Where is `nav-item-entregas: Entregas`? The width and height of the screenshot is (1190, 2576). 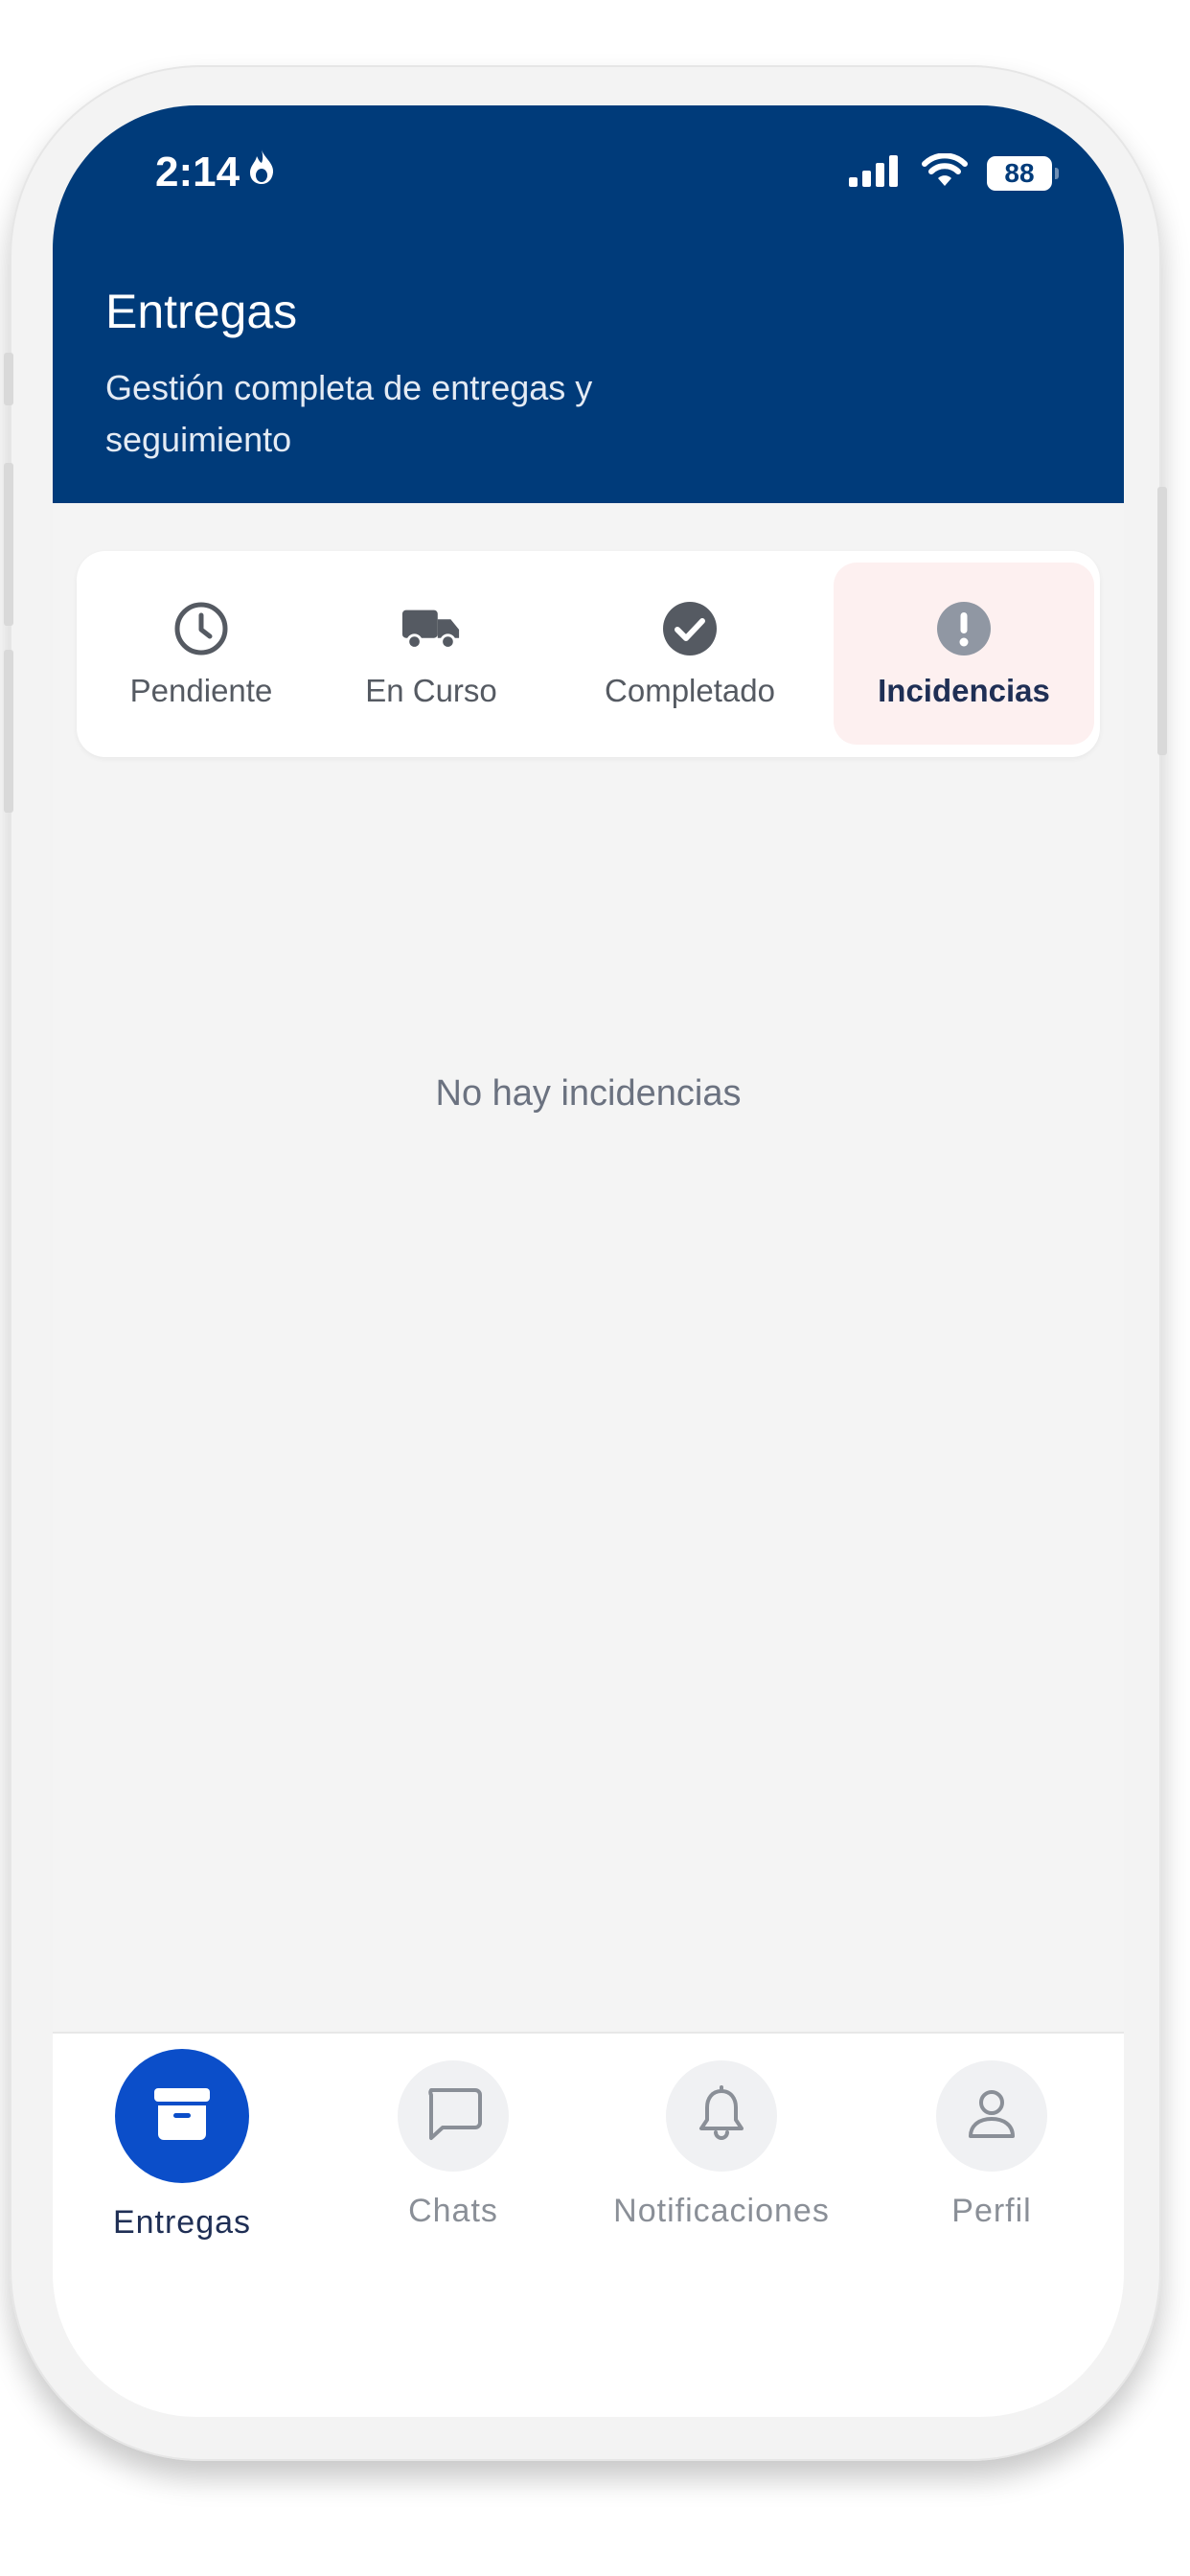
nav-item-entregas: Entregas is located at coordinates (182, 2142).